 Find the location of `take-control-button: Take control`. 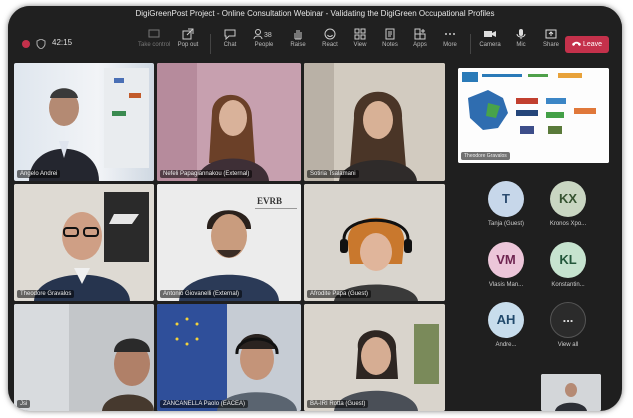

take-control-button: Take control is located at coordinates (154, 43).